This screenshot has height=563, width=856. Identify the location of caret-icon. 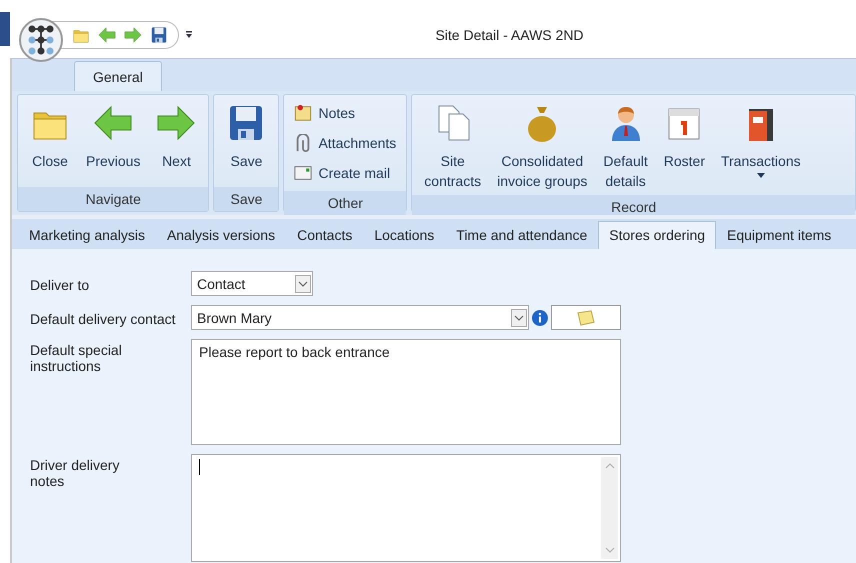
(760, 176).